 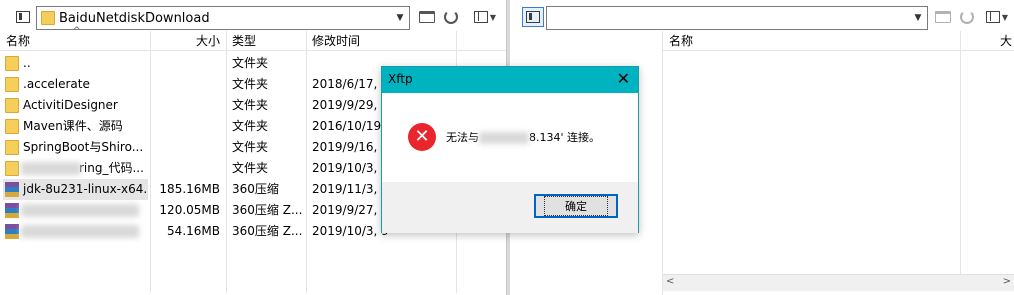 I want to click on dialog-title-bar: Xftp ✕, so click(x=510, y=80).